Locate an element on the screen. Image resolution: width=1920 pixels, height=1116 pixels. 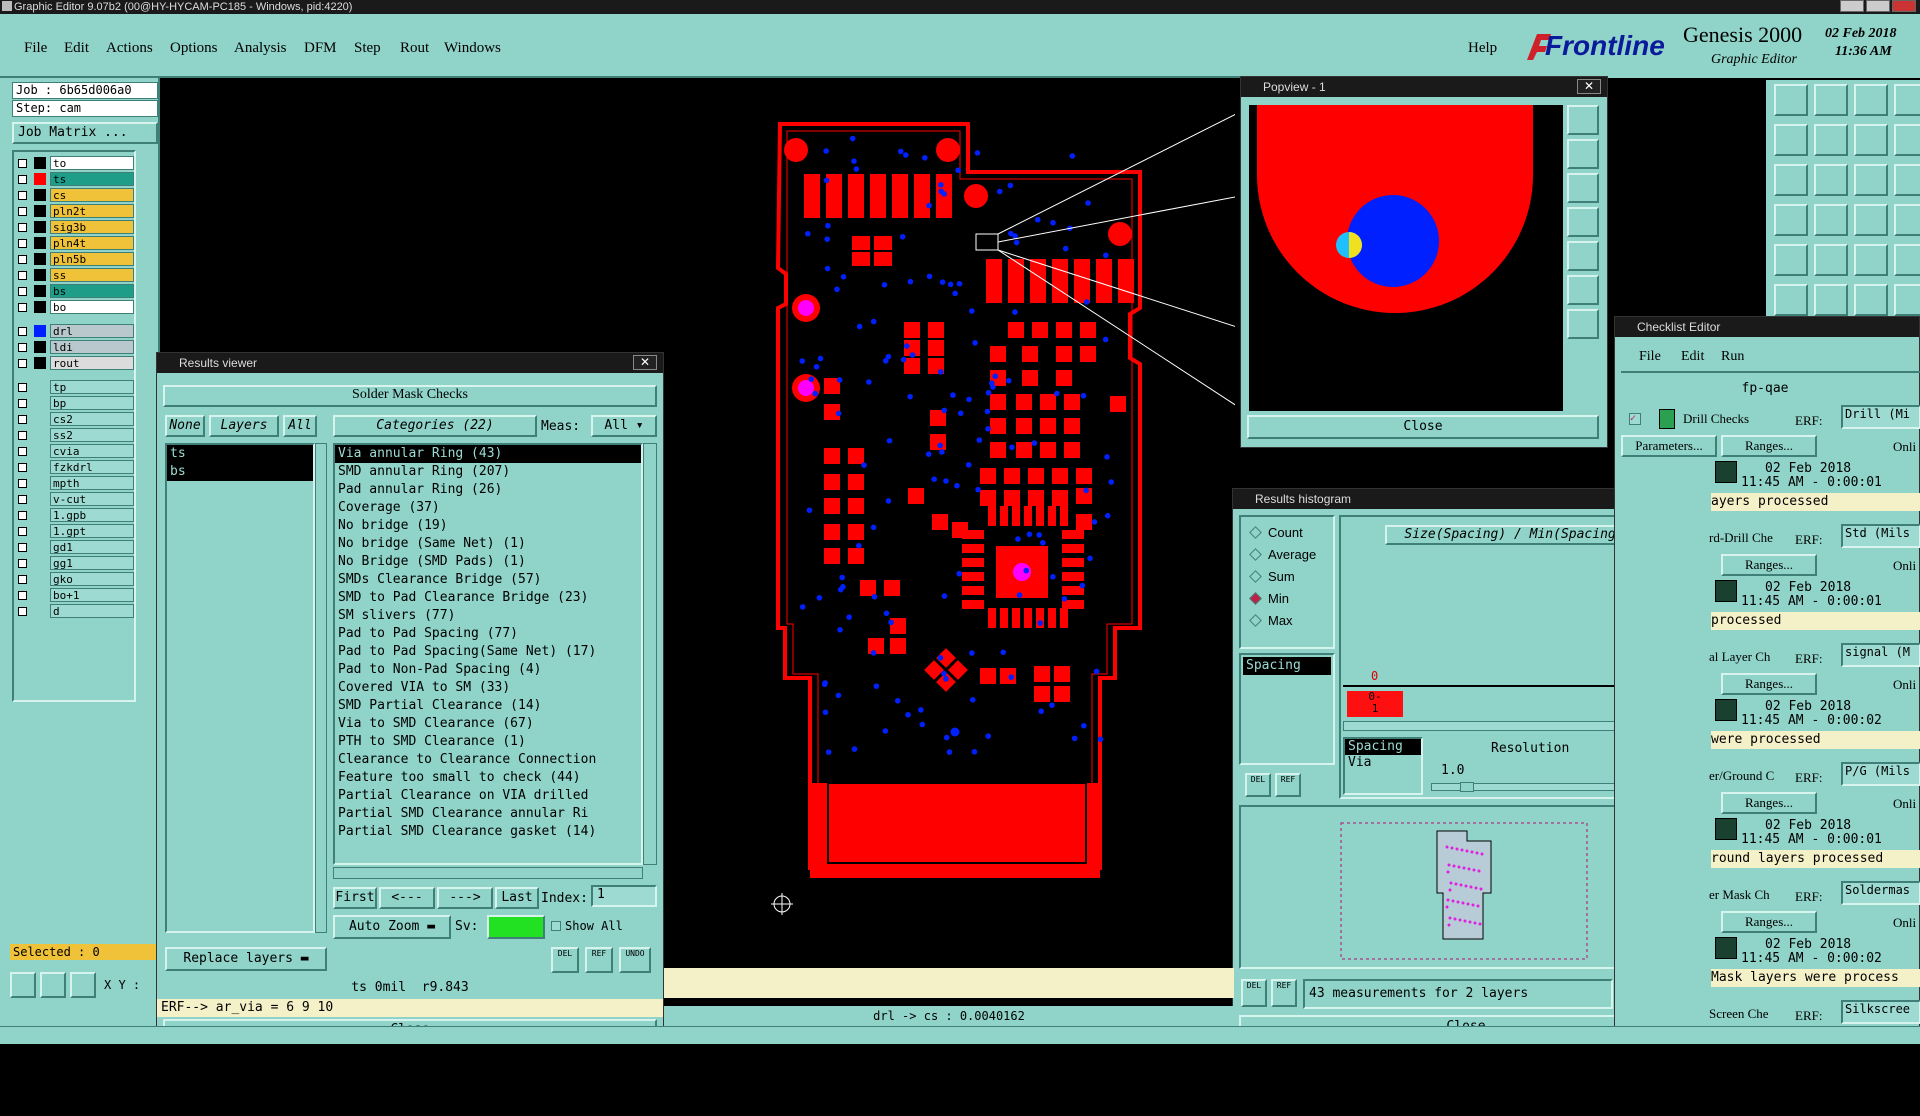
pan-down-icon is located at coordinates (1583, 188).